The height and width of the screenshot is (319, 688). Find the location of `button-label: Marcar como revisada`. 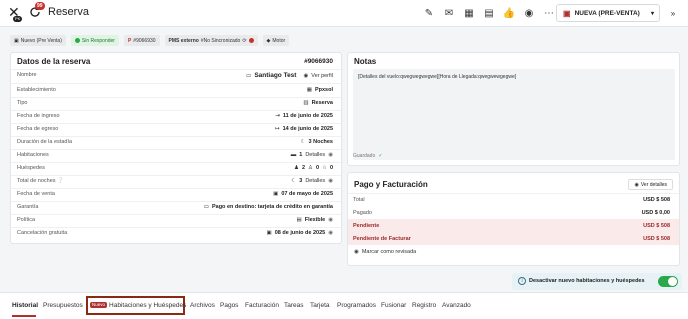

button-label: Marcar como revisada is located at coordinates (389, 252).